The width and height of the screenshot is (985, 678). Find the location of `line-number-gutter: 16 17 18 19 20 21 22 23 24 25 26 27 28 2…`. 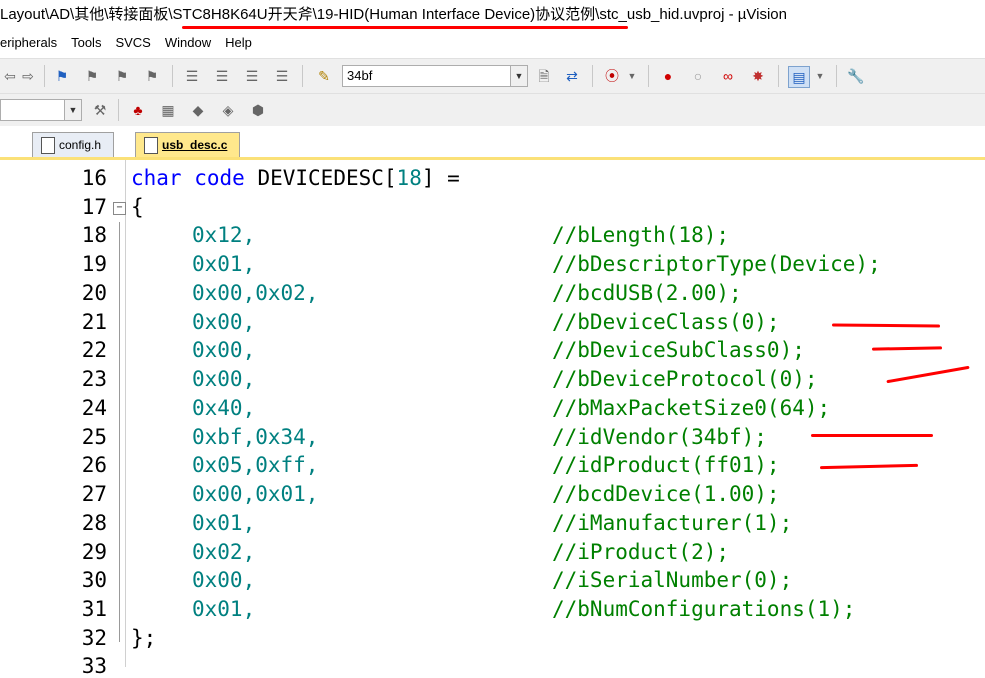

line-number-gutter: 16 17 18 19 20 21 22 23 24 25 26 27 28 2… is located at coordinates (63, 419).